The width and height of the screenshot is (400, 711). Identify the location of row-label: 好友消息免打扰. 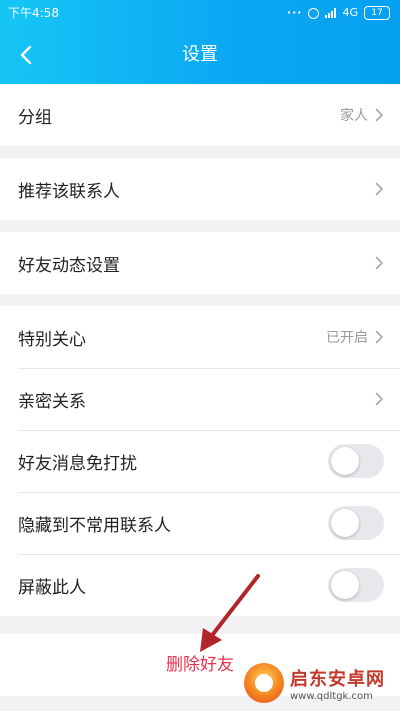
(77, 463).